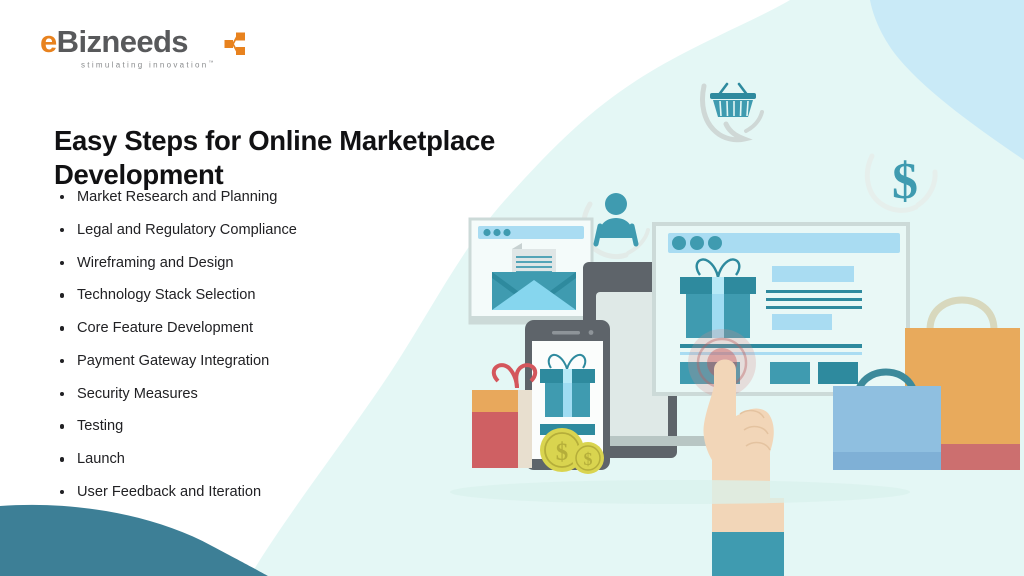 The width and height of the screenshot is (1024, 576). Describe the element at coordinates (887, 419) in the screenshot. I see `shopping-bag-blue` at that location.